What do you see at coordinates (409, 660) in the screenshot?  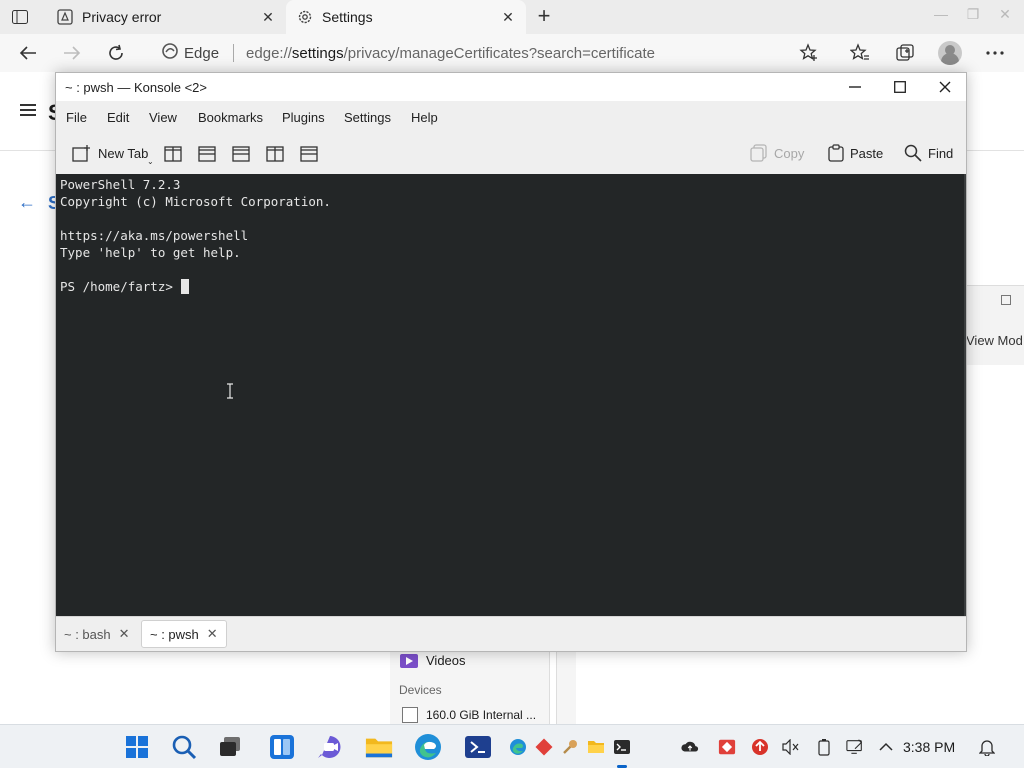 I see `videos-icon` at bounding box center [409, 660].